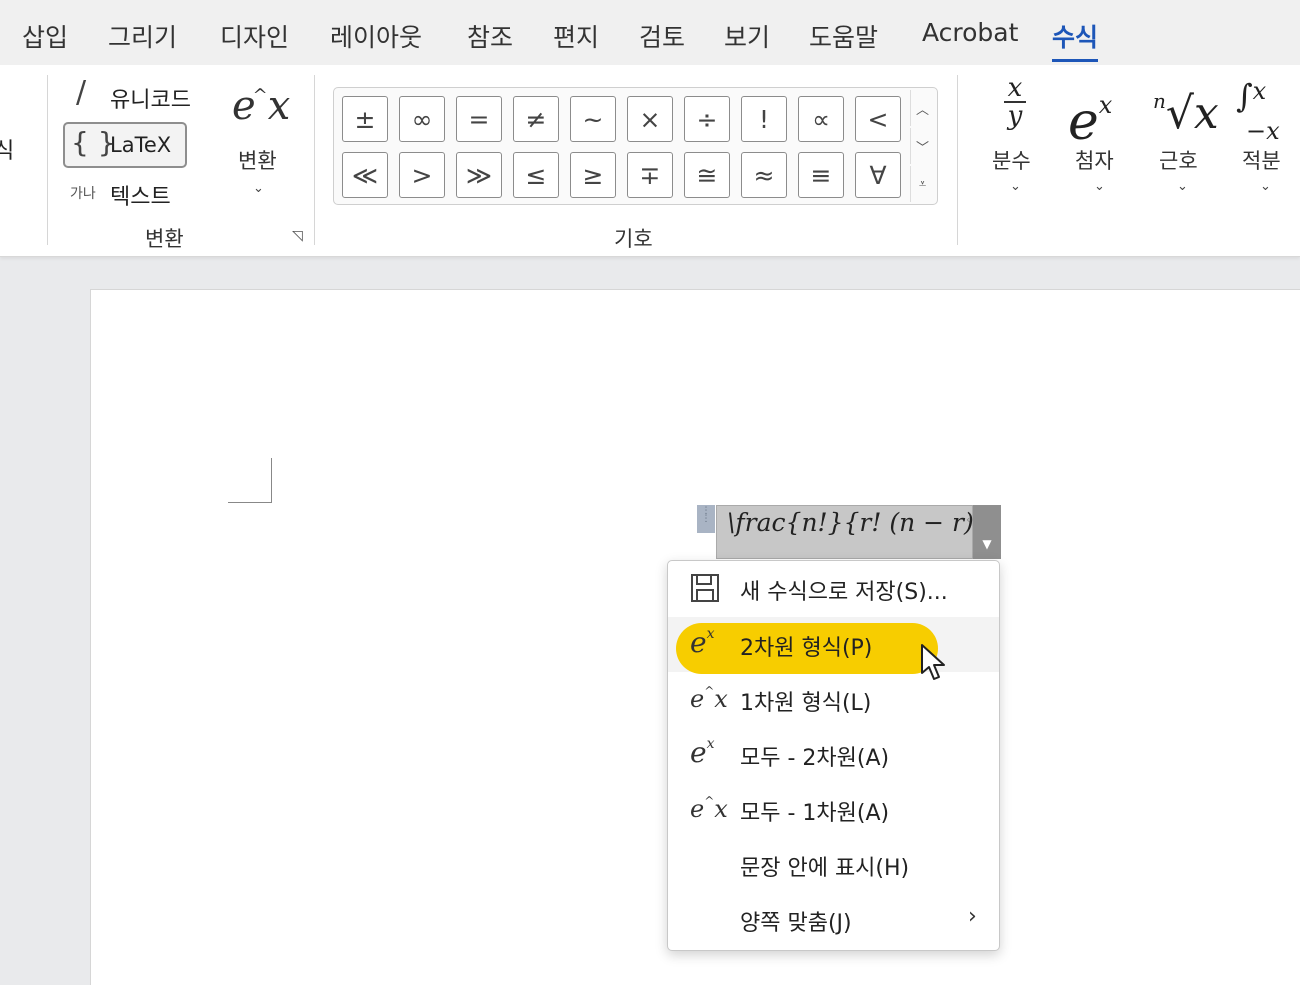 This screenshot has height=985, width=1300. Describe the element at coordinates (142, 36) in the screenshot. I see `tab-draw: 그리기` at that location.